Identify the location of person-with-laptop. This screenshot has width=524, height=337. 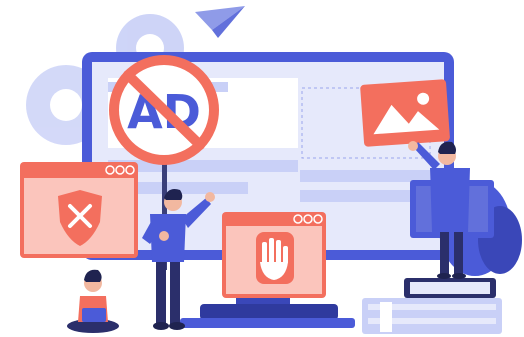
(93, 301).